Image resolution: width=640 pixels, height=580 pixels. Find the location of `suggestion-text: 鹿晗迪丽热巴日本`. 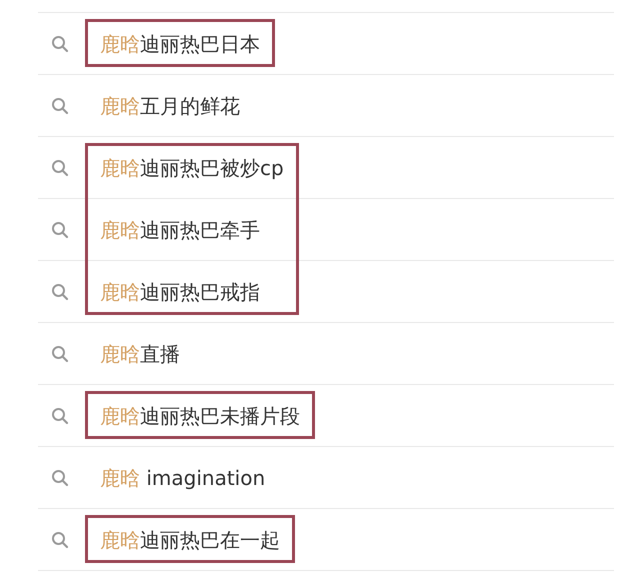

suggestion-text: 鹿晗迪丽热巴日本 is located at coordinates (180, 44).